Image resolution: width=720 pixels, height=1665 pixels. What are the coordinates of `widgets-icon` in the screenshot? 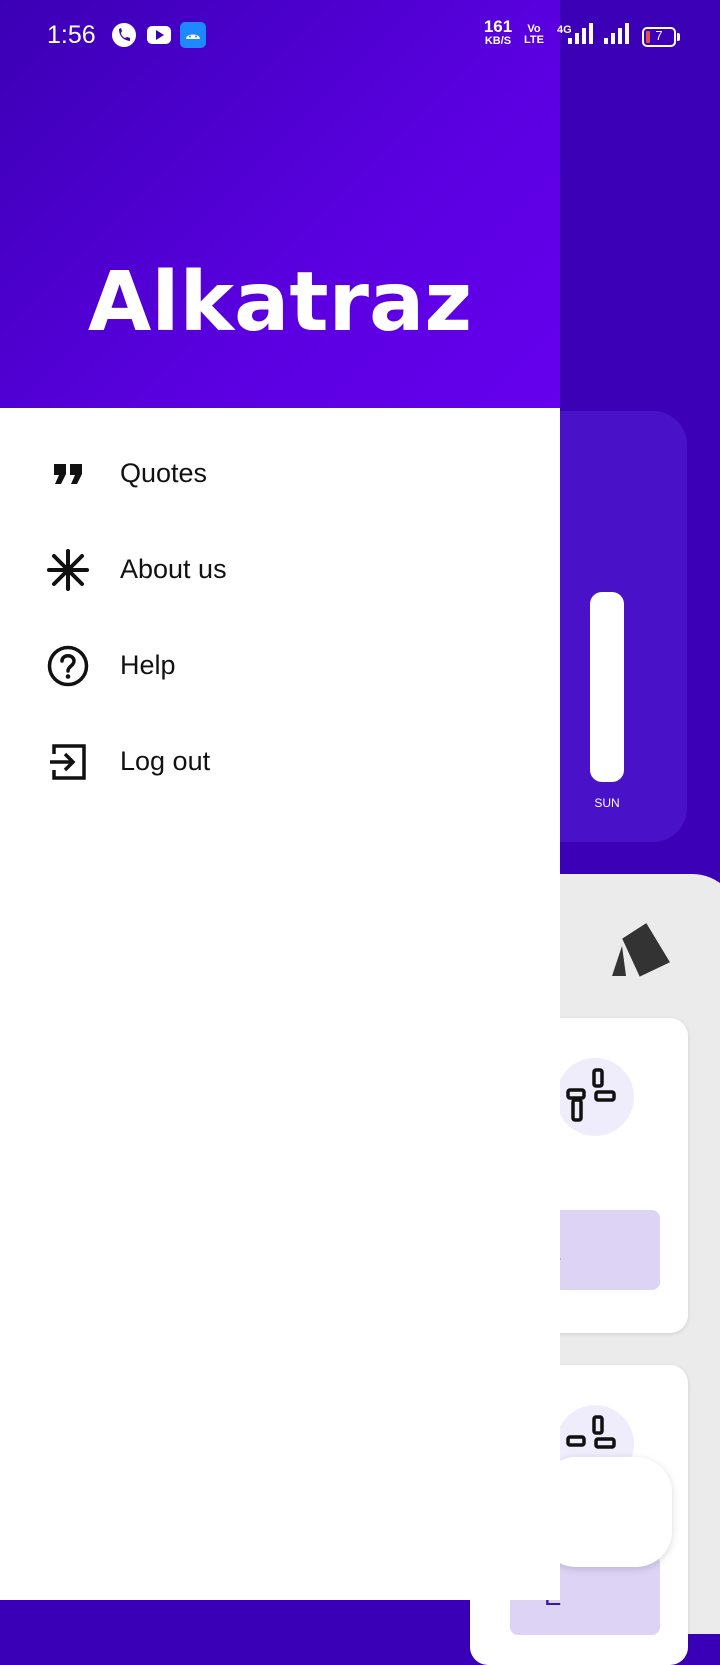 It's located at (591, 1095).